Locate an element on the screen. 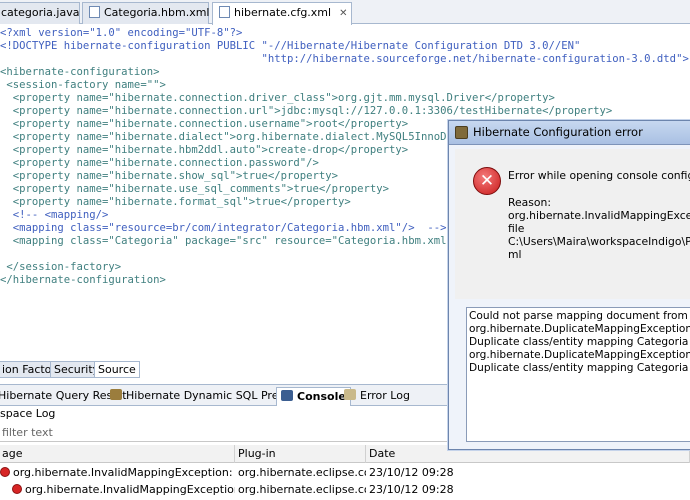  reason-line: ml is located at coordinates (515, 254).